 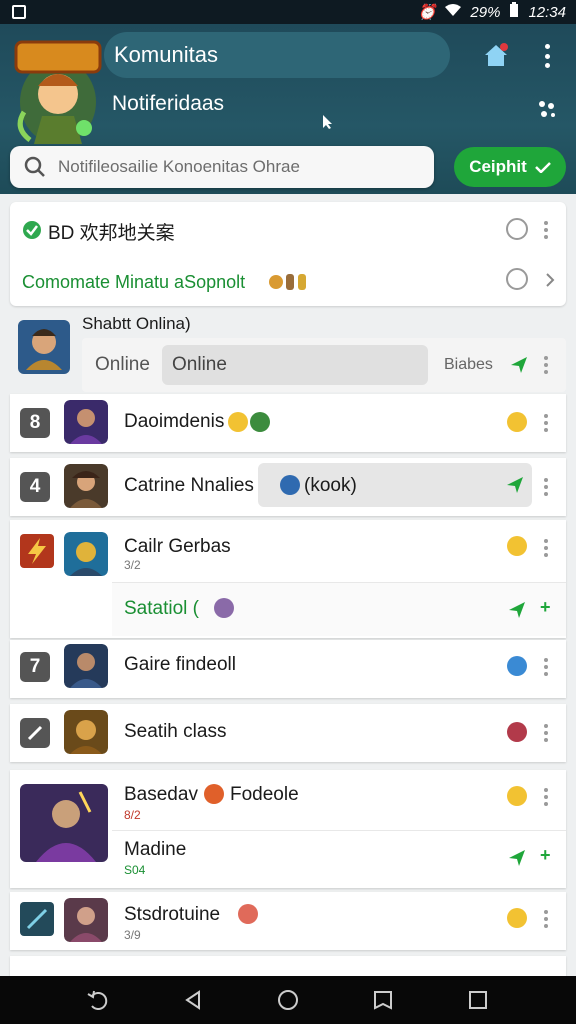 What do you see at coordinates (122, 364) in the screenshot?
I see `online-label: Online` at bounding box center [122, 364].